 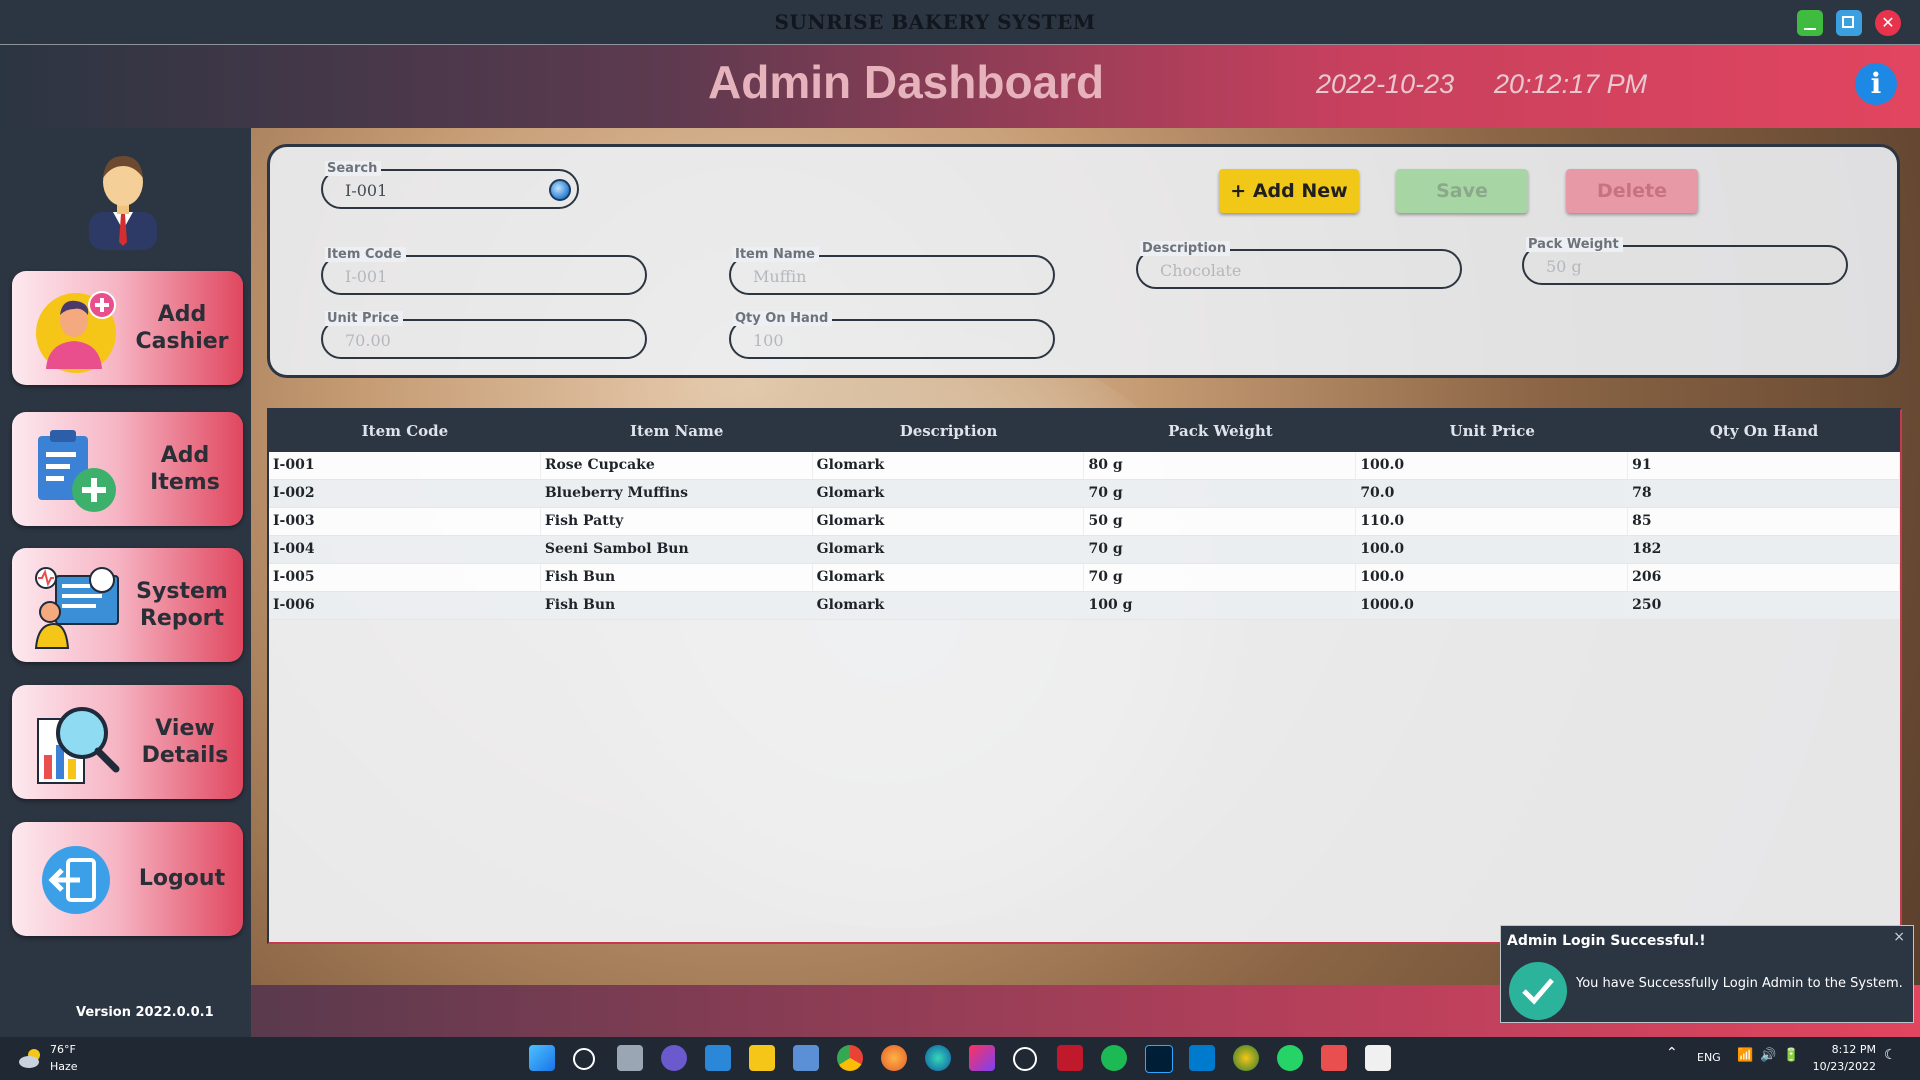 What do you see at coordinates (1606, 941) in the screenshot?
I see `toast-title: Admin Login Successful.!` at bounding box center [1606, 941].